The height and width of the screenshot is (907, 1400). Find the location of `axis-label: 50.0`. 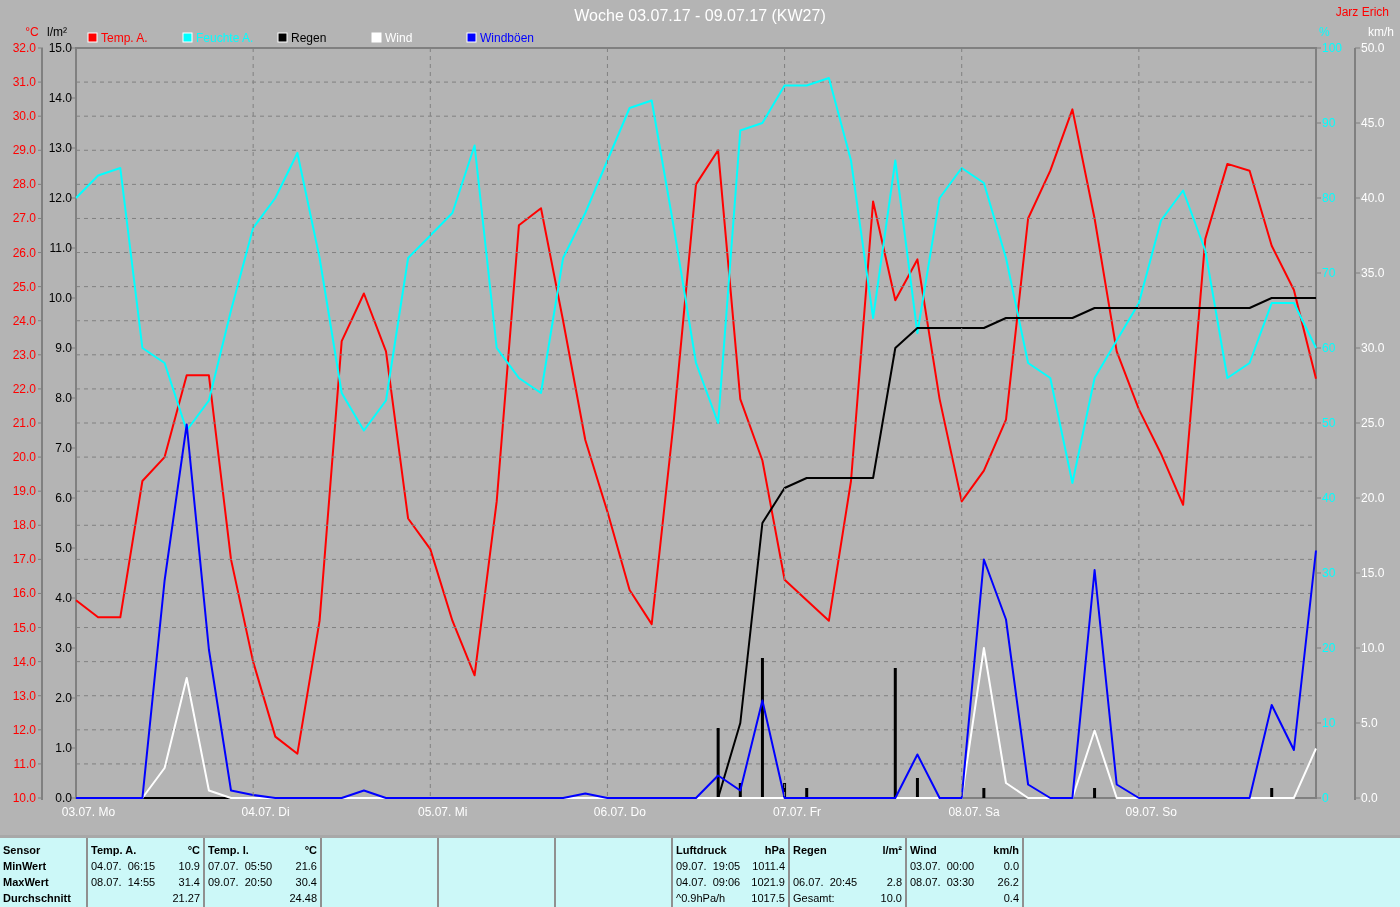

axis-label: 50.0 is located at coordinates (1373, 48).